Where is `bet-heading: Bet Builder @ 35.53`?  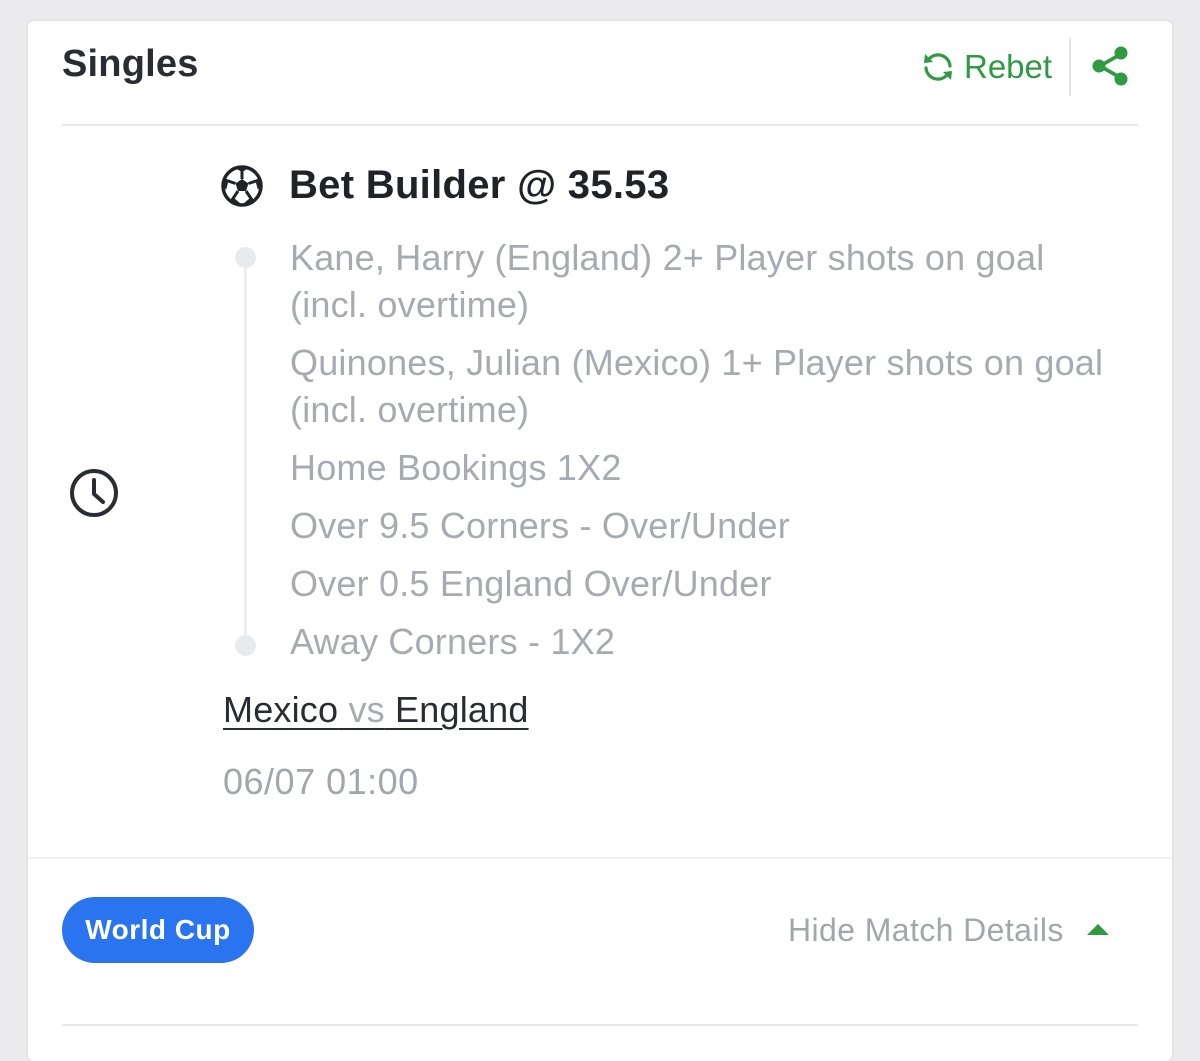
bet-heading: Bet Builder @ 35.53 is located at coordinates (444, 185).